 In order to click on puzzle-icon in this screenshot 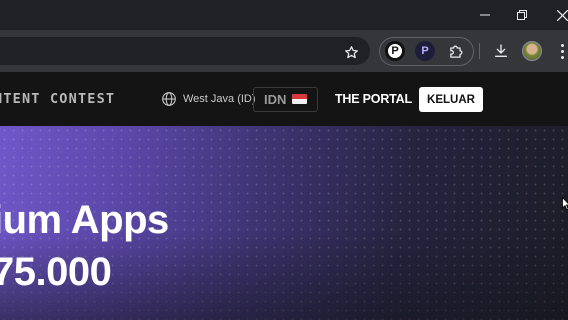, I will do `click(455, 51)`.